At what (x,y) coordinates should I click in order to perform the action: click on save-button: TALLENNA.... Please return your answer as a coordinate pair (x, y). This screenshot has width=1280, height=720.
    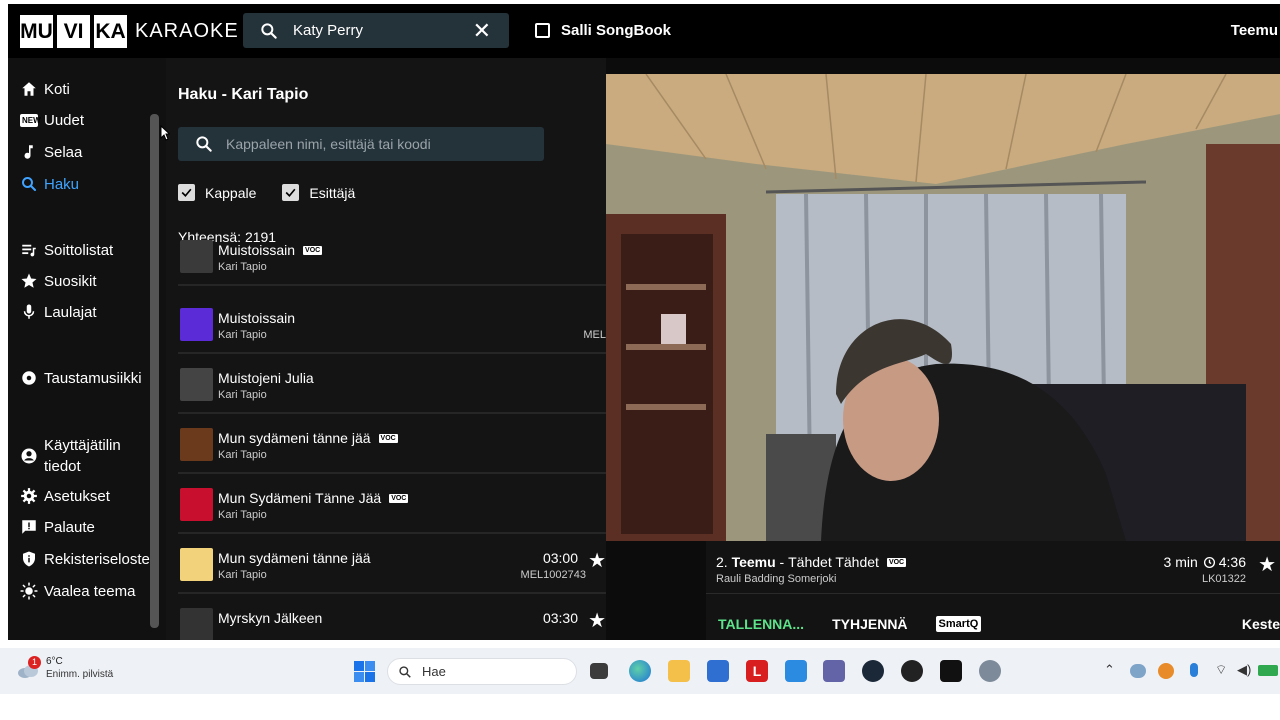
    Looking at the image, I should click on (761, 624).